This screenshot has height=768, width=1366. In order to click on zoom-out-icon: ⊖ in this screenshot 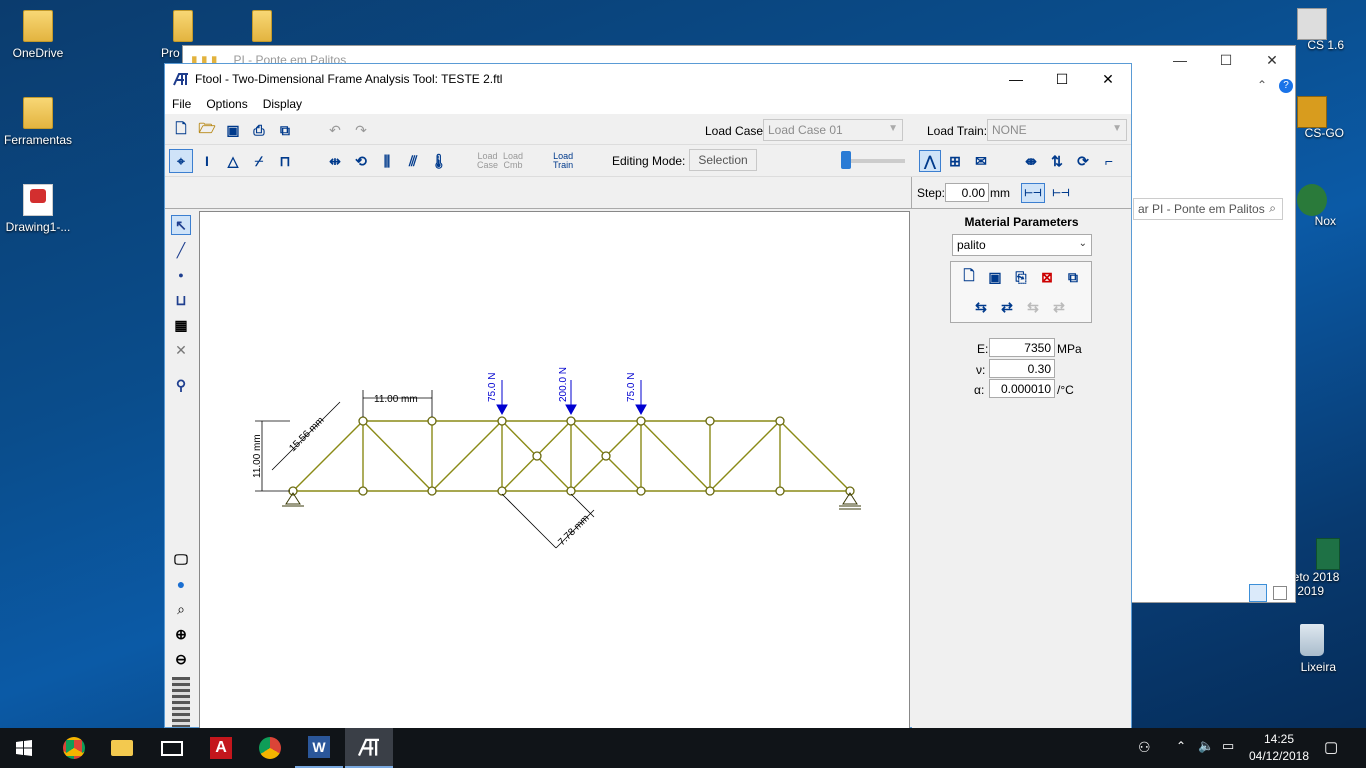, I will do `click(181, 659)`.